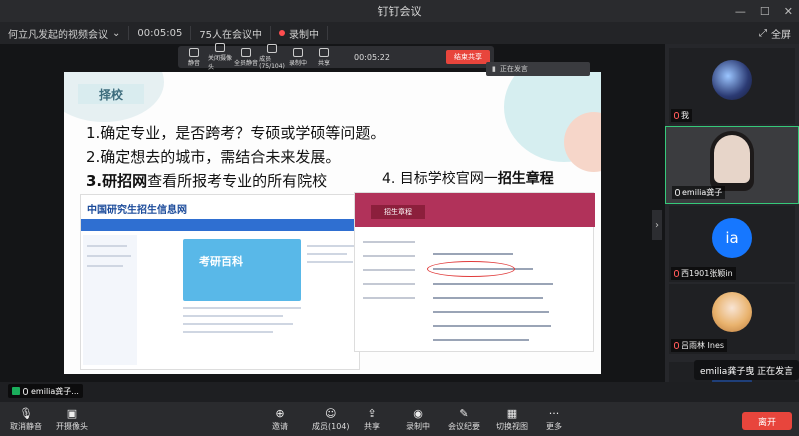 The height and width of the screenshot is (436, 799). What do you see at coordinates (554, 413) in the screenshot?
I see `more-icon: ···` at bounding box center [554, 413].